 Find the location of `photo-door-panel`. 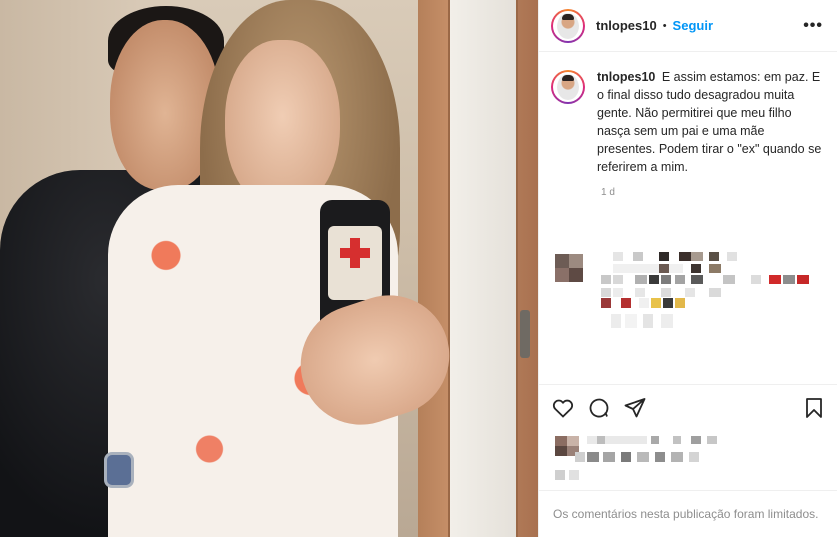

photo-door-panel is located at coordinates (483, 268).